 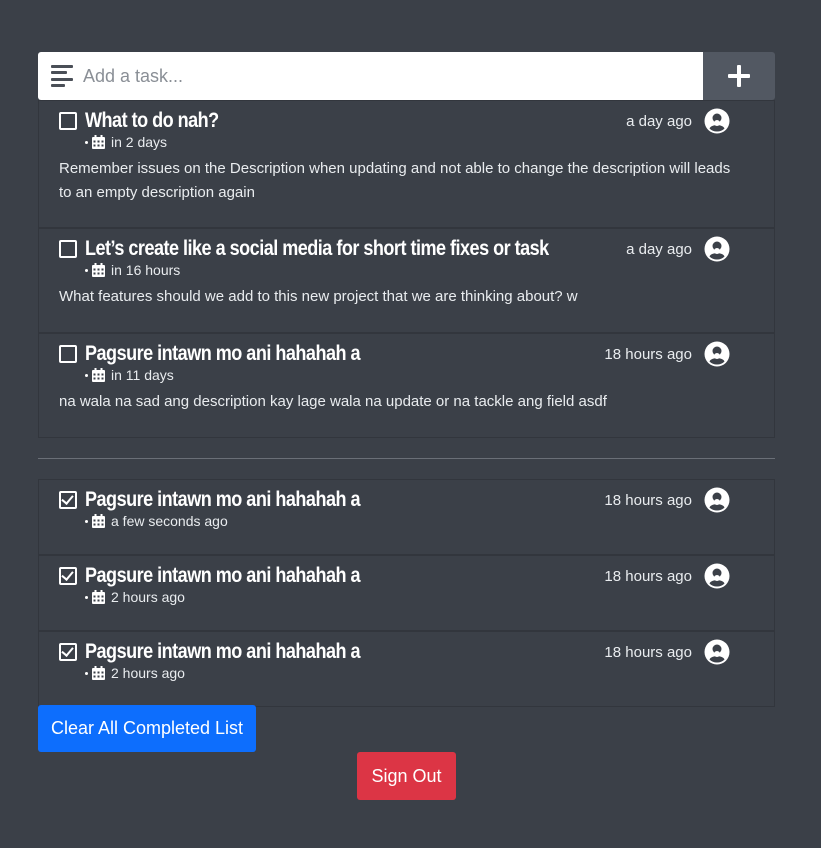 I want to click on text-lines-icon, so click(x=62, y=76).